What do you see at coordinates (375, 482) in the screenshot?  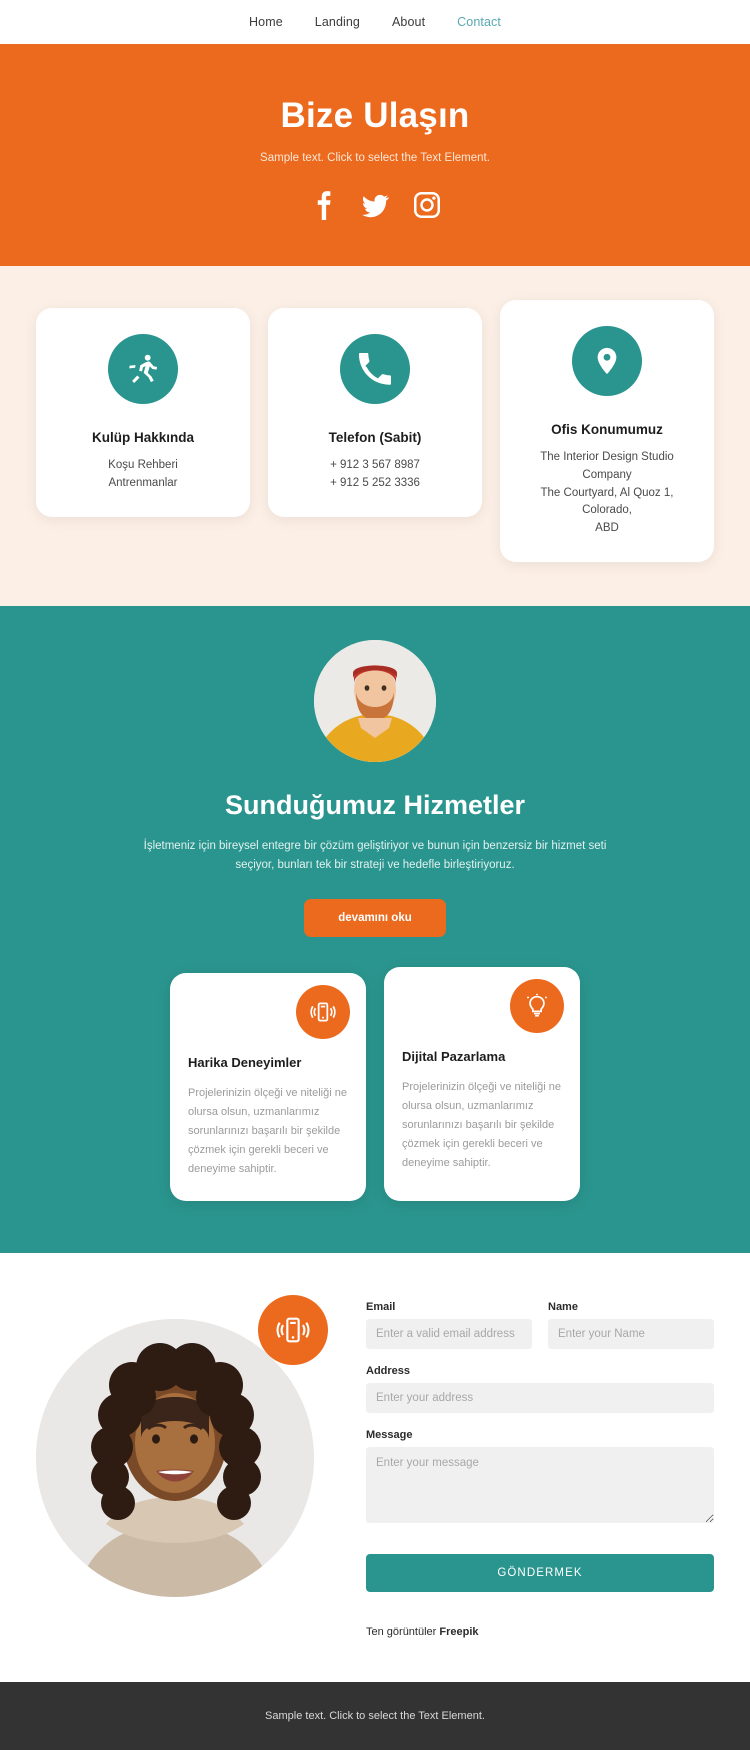 I see `info-card-line: + 912 5 252 3336` at bounding box center [375, 482].